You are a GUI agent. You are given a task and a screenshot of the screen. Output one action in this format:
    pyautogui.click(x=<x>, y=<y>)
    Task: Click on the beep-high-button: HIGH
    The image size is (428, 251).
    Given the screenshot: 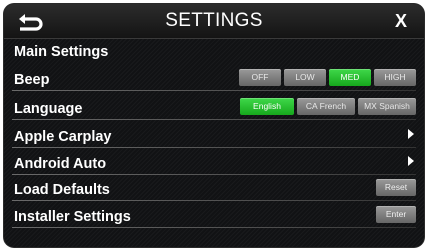 What is the action you would take?
    pyautogui.click(x=395, y=77)
    